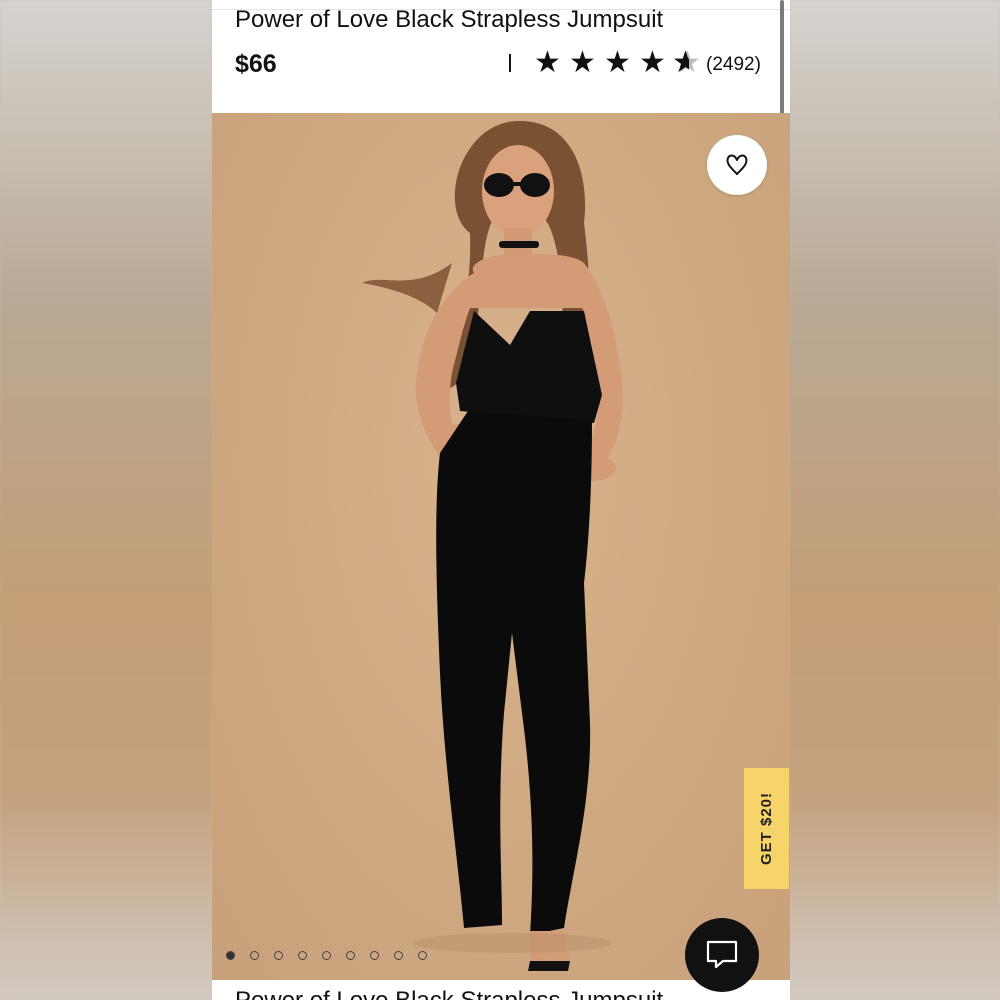 This screenshot has height=1000, width=1000. Describe the element at coordinates (449, 993) in the screenshot. I see `product-title-repeat: Power of Love Black Strapless Jumpsuit` at that location.